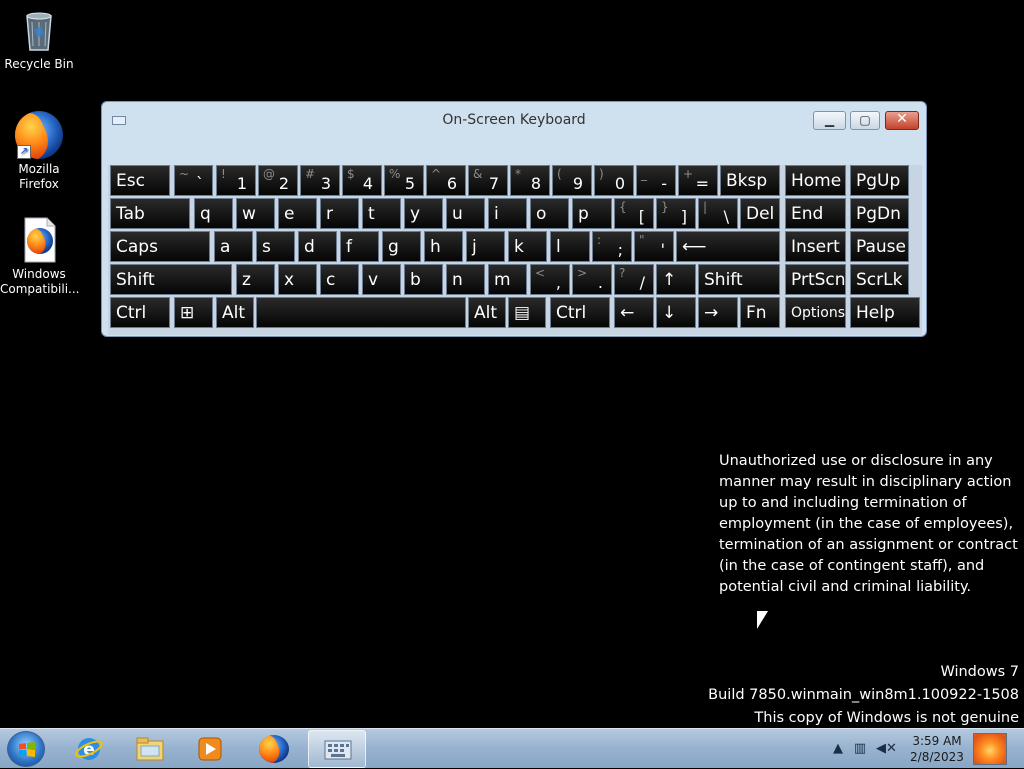 The width and height of the screenshot is (1024, 769). I want to click on key-pgdn: PgDn, so click(879, 213).